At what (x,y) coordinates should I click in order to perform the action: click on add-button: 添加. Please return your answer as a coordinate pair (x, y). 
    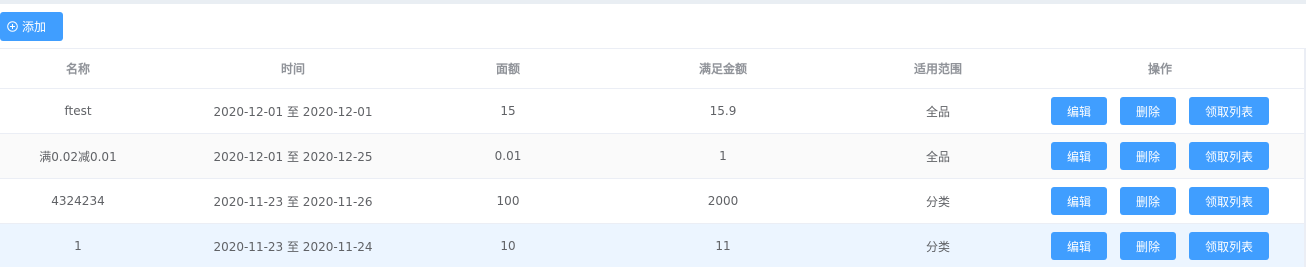
    Looking at the image, I should click on (31, 26).